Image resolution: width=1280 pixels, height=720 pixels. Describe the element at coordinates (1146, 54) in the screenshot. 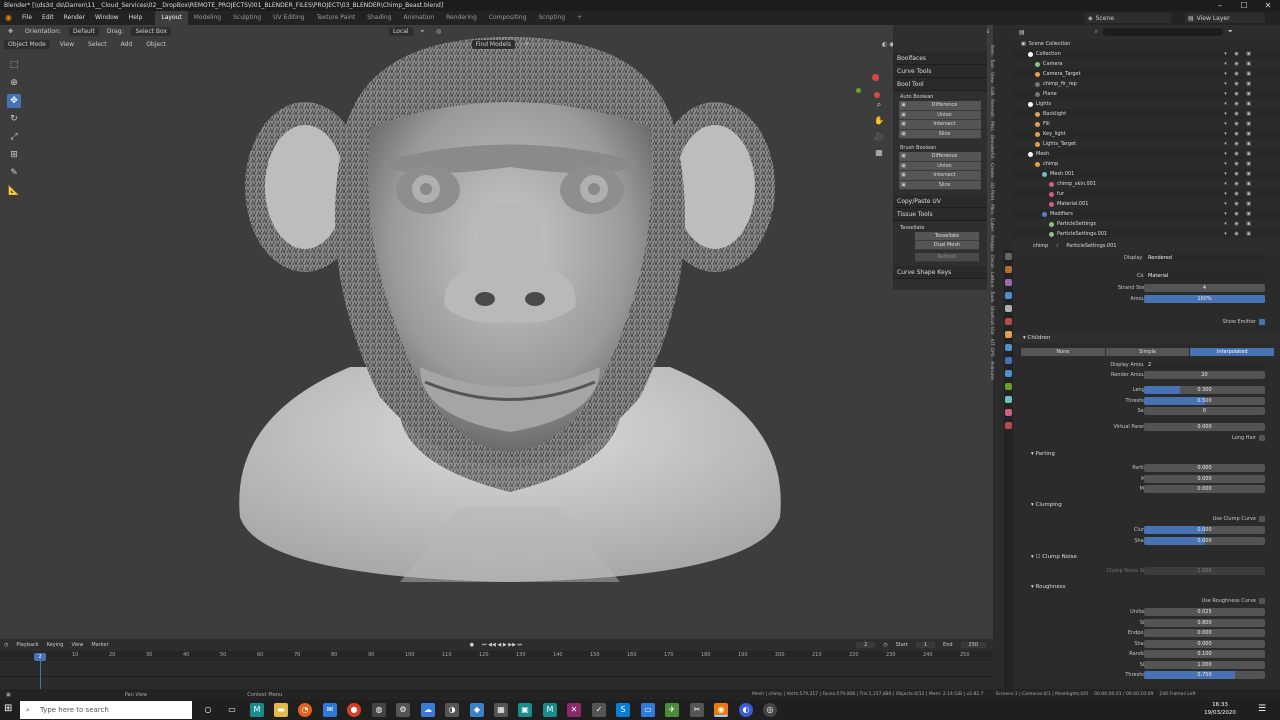

I see `outliner-item: Collection ▾ ◉ ▣` at that location.